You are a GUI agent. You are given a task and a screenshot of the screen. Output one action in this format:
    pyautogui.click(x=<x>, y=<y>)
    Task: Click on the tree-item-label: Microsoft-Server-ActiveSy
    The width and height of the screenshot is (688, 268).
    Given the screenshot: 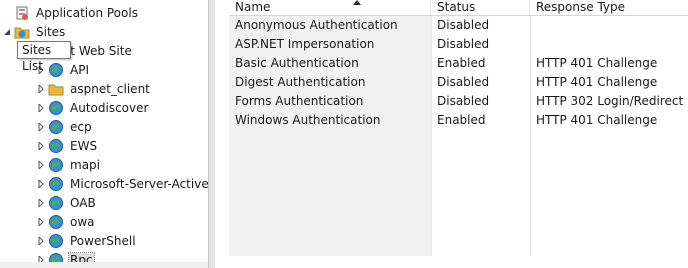 What is the action you would take?
    pyautogui.click(x=139, y=183)
    